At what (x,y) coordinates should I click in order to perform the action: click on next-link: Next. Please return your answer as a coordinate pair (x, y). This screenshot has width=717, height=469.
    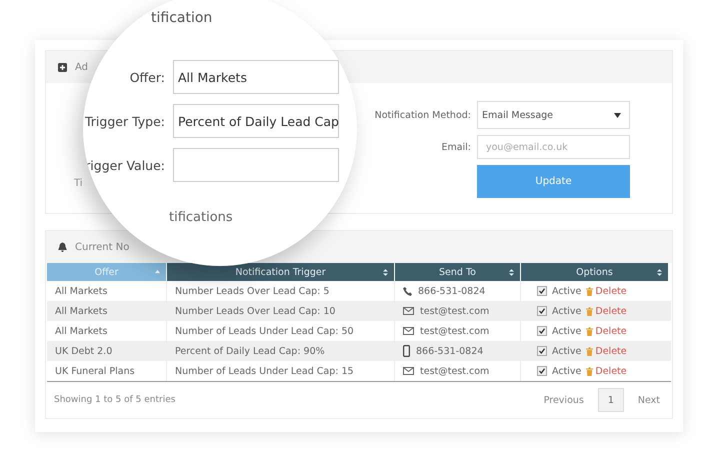
    Looking at the image, I should click on (649, 400).